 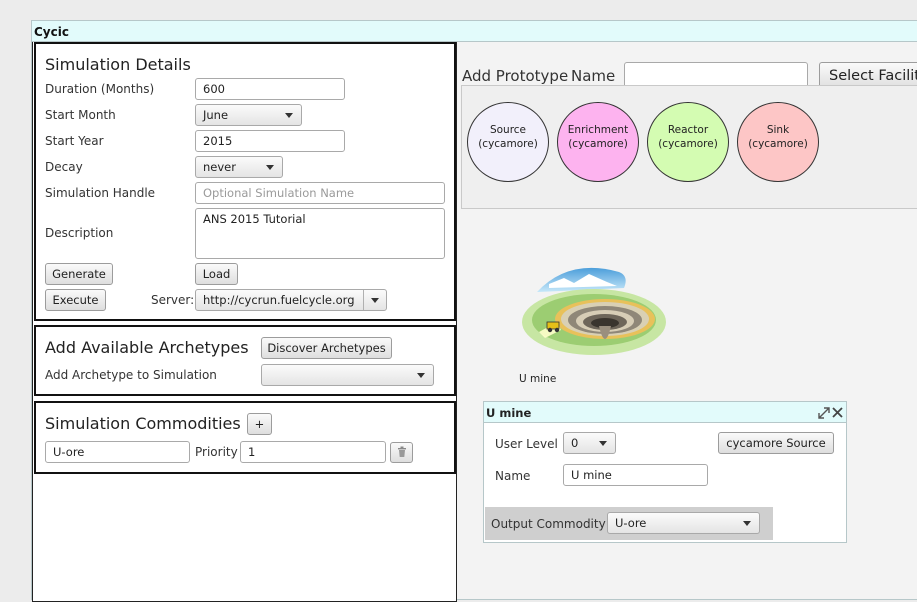 I want to click on facility-sink-name: Sink, so click(x=778, y=130).